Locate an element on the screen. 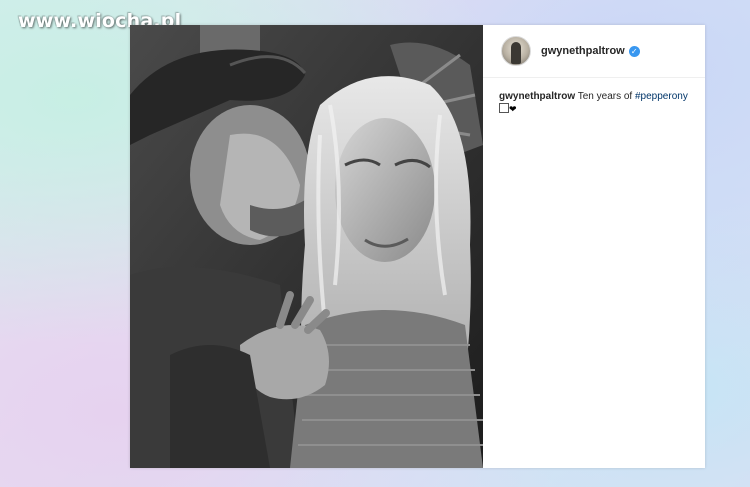 Image resolution: width=750 pixels, height=487 pixels. username-link: gwynethpaltrow is located at coordinates (583, 51).